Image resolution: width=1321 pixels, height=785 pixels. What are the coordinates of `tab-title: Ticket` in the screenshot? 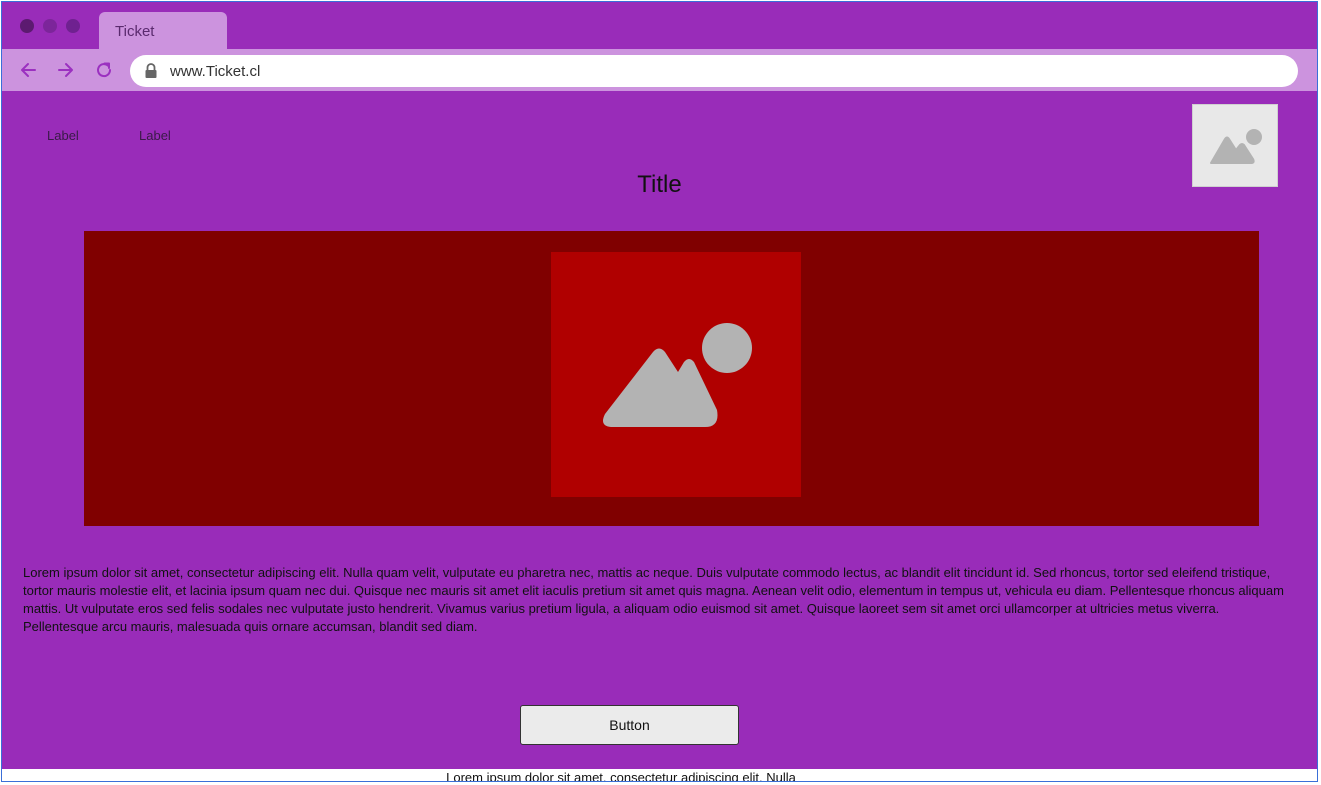 It's located at (135, 31).